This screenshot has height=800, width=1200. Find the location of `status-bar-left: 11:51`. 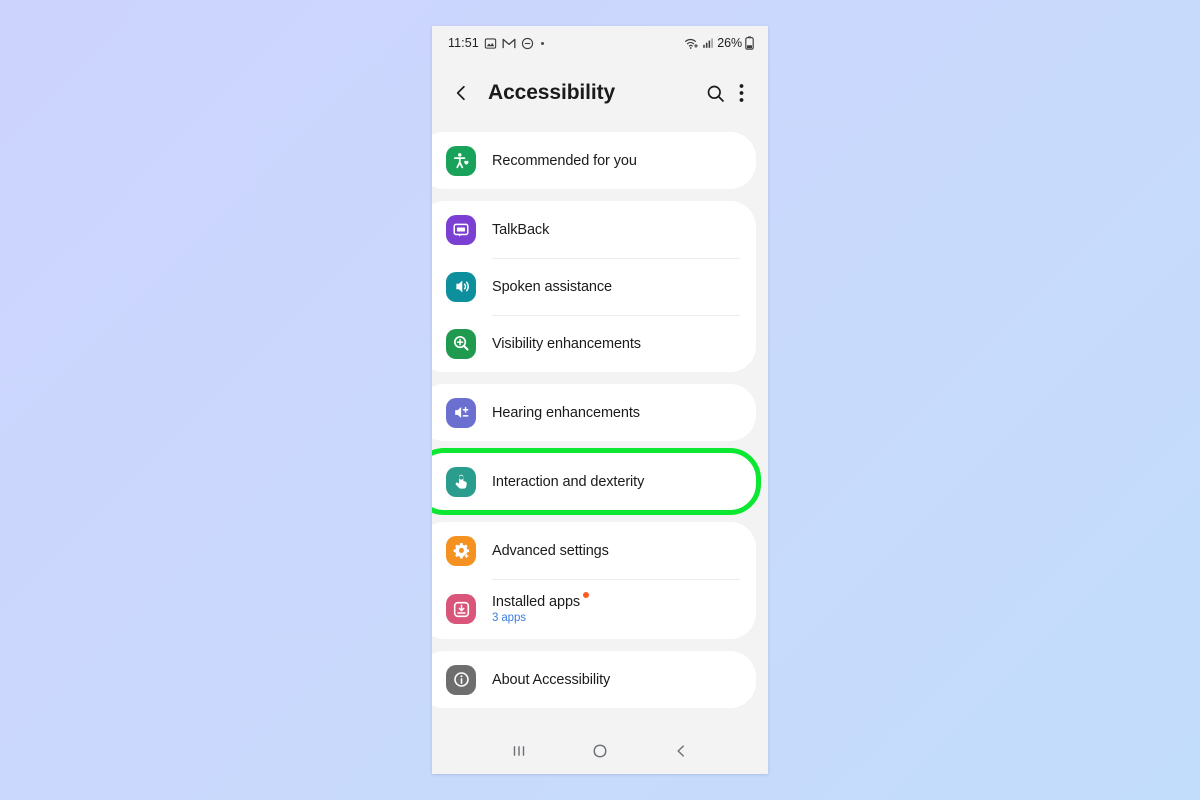

status-bar-left: 11:51 is located at coordinates (496, 43).